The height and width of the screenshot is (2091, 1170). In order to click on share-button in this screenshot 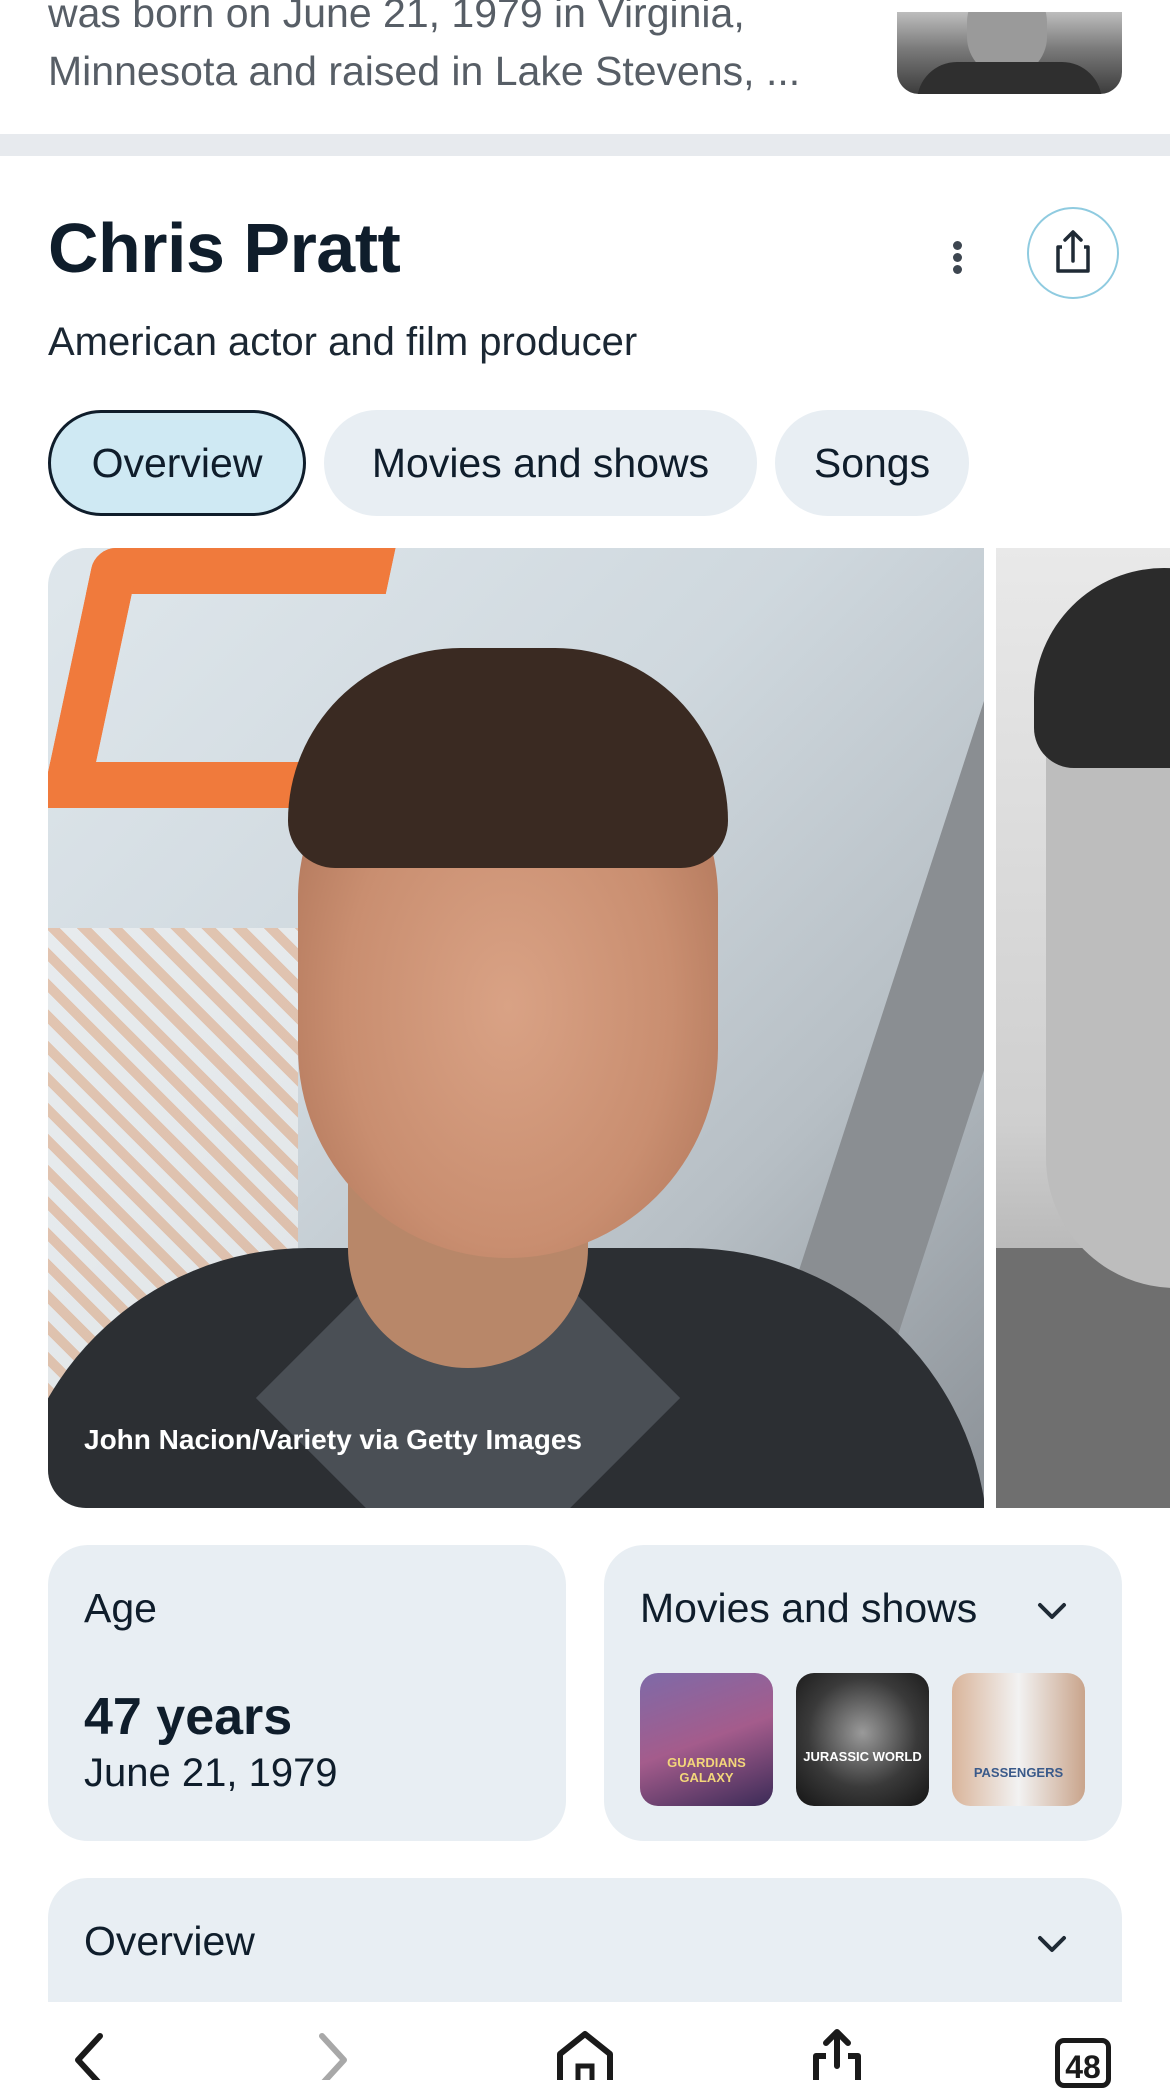, I will do `click(1073, 253)`.